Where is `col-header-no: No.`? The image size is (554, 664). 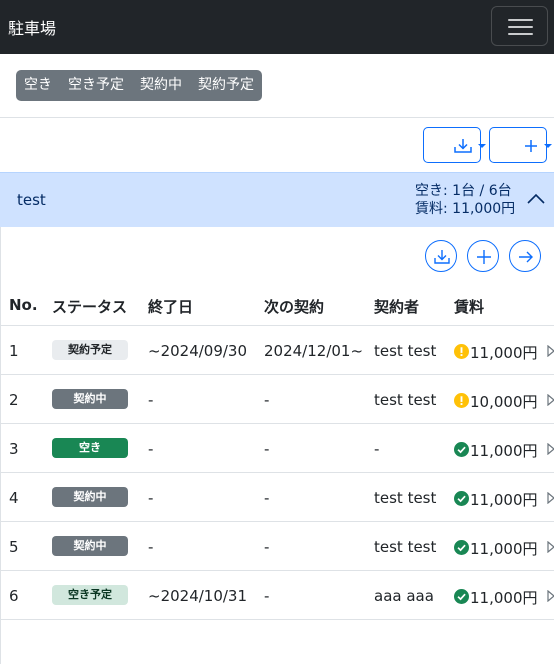
col-header-no: No. is located at coordinates (23, 305).